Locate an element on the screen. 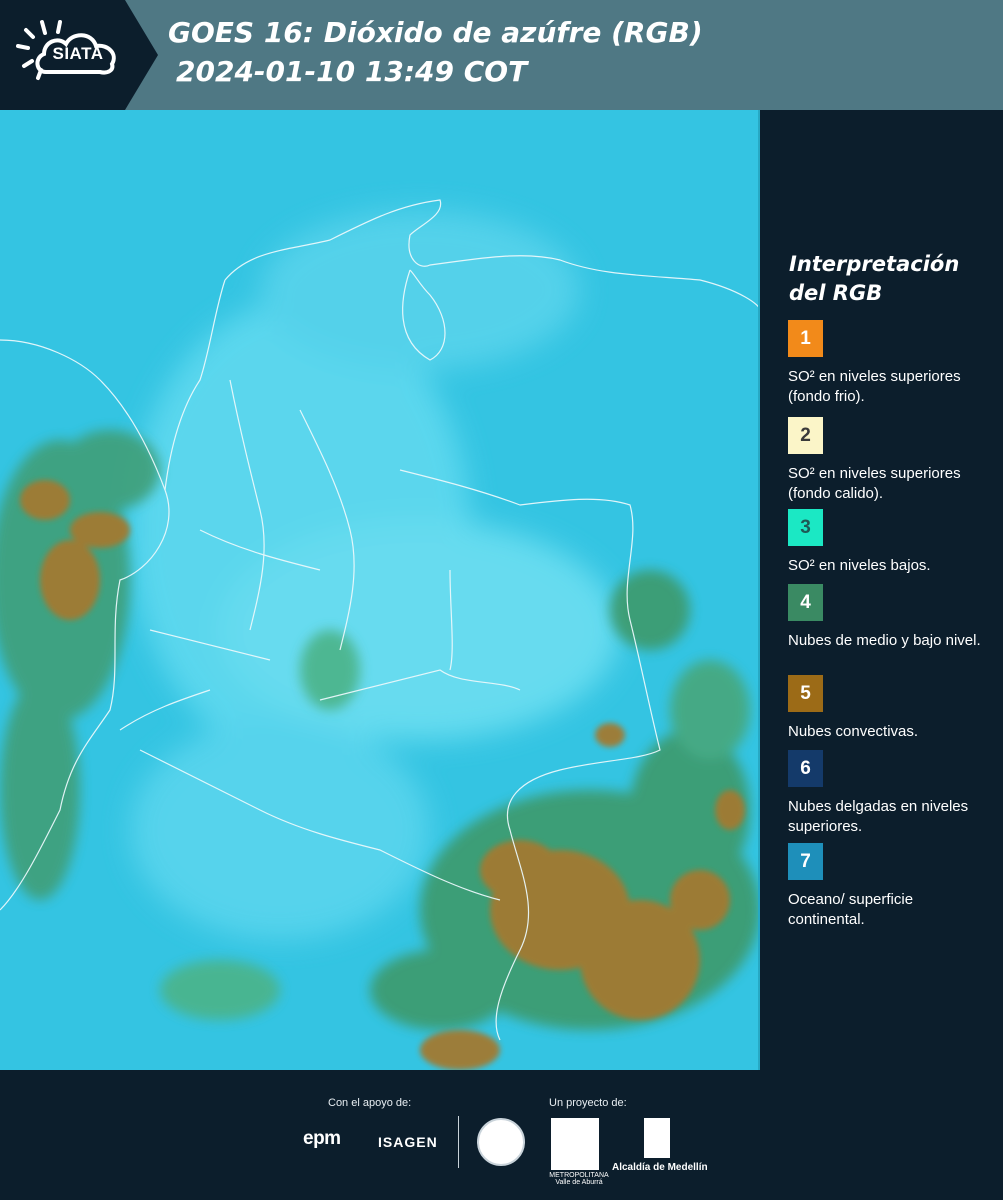 The width and height of the screenshot is (1003, 1200). alcaldia-label: Alcaldía de Medellín is located at coordinates (660, 1167).